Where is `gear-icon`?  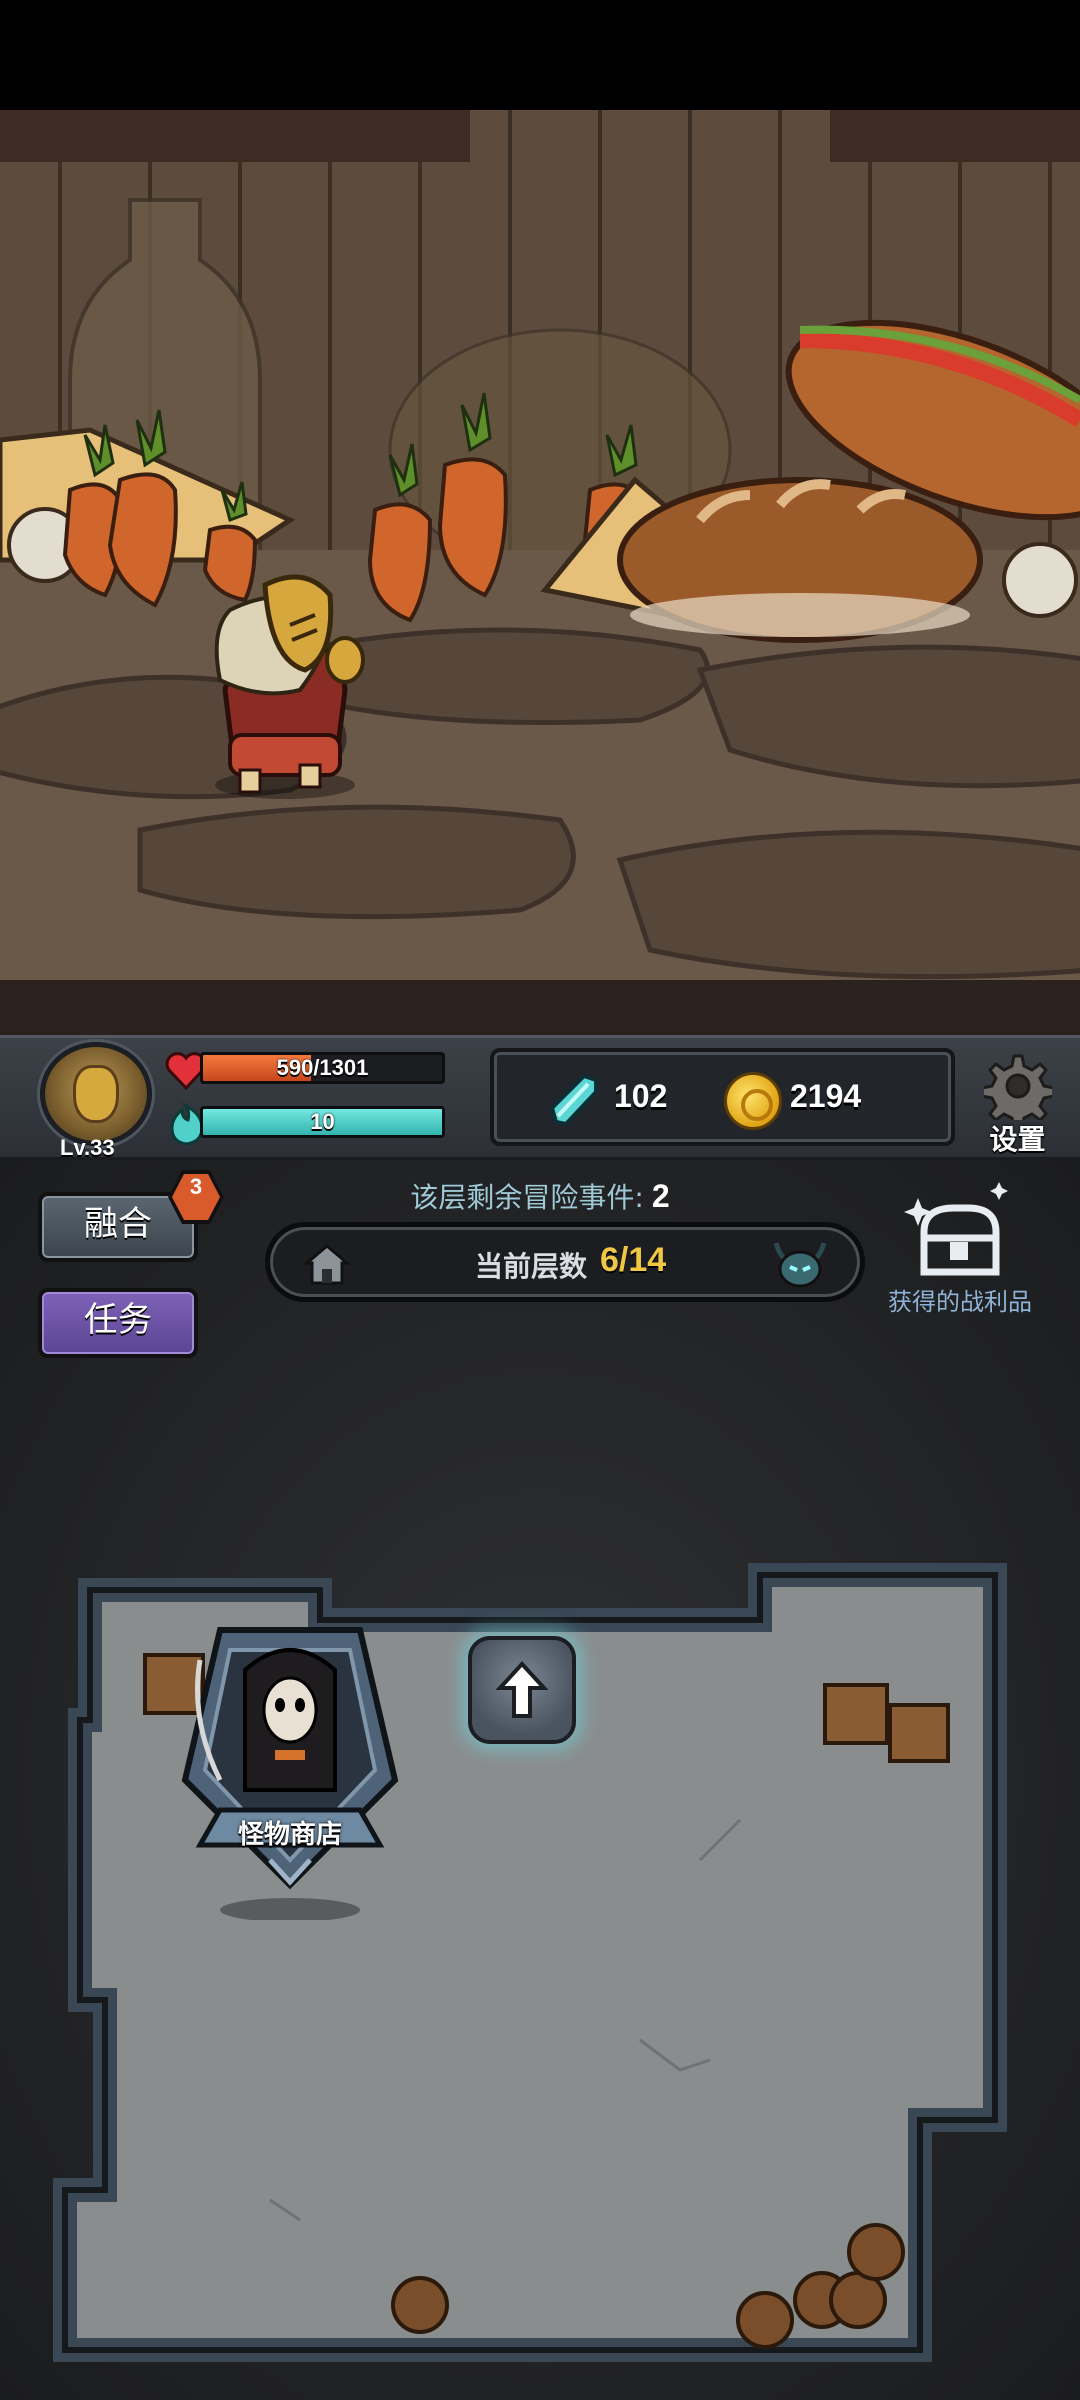
gear-icon is located at coordinates (1018, 1087).